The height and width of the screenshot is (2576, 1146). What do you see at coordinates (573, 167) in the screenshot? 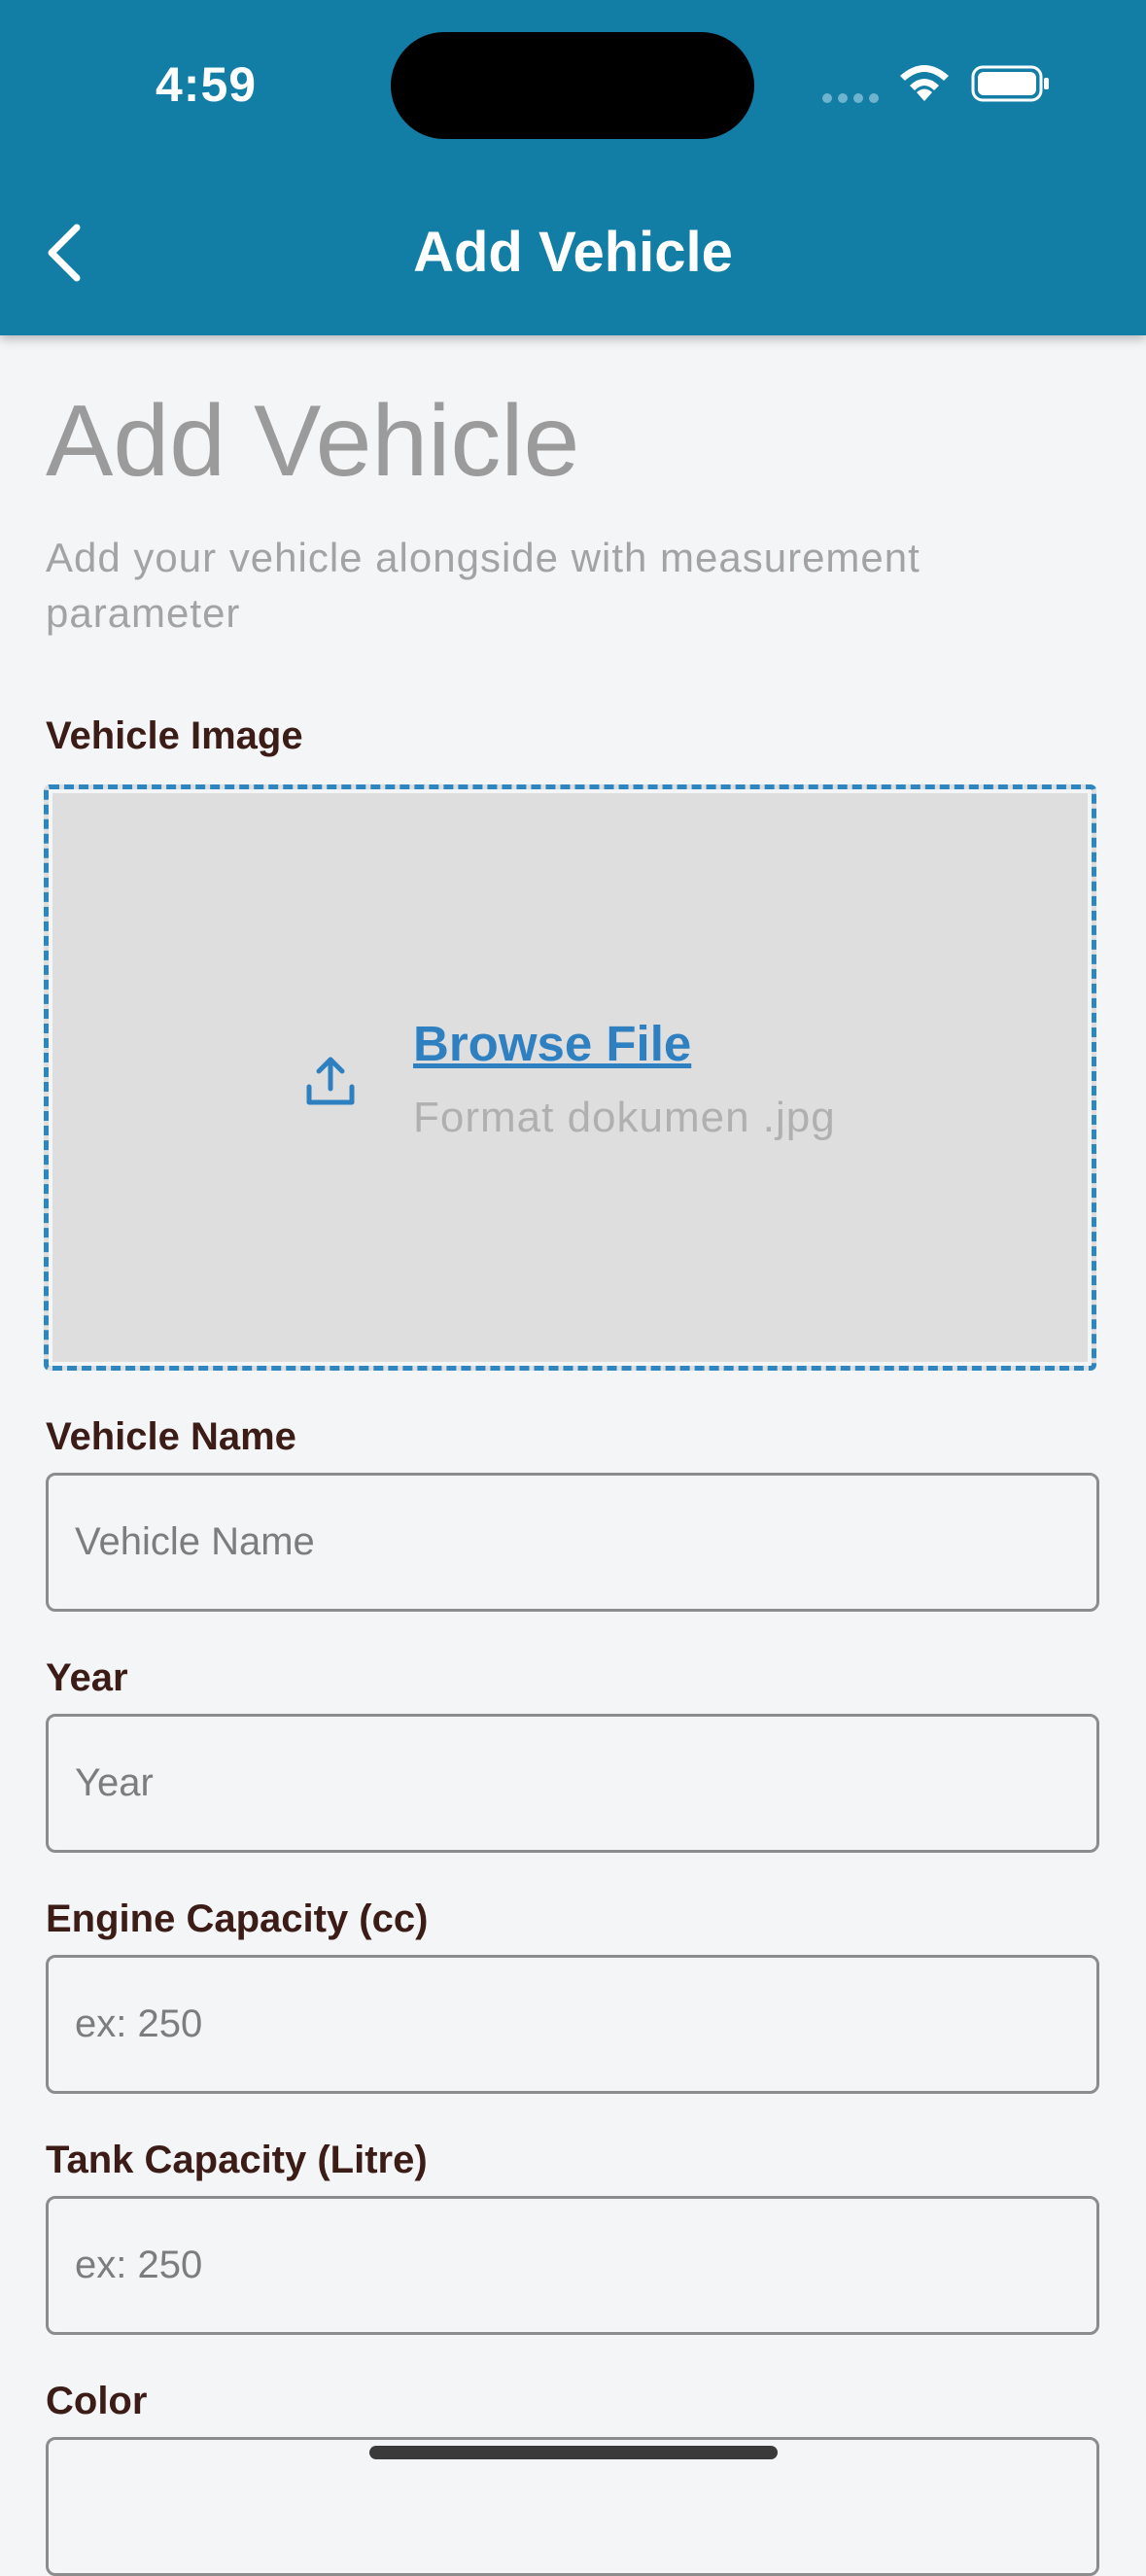
I see `app-header: 4:59 Add Vehicle` at bounding box center [573, 167].